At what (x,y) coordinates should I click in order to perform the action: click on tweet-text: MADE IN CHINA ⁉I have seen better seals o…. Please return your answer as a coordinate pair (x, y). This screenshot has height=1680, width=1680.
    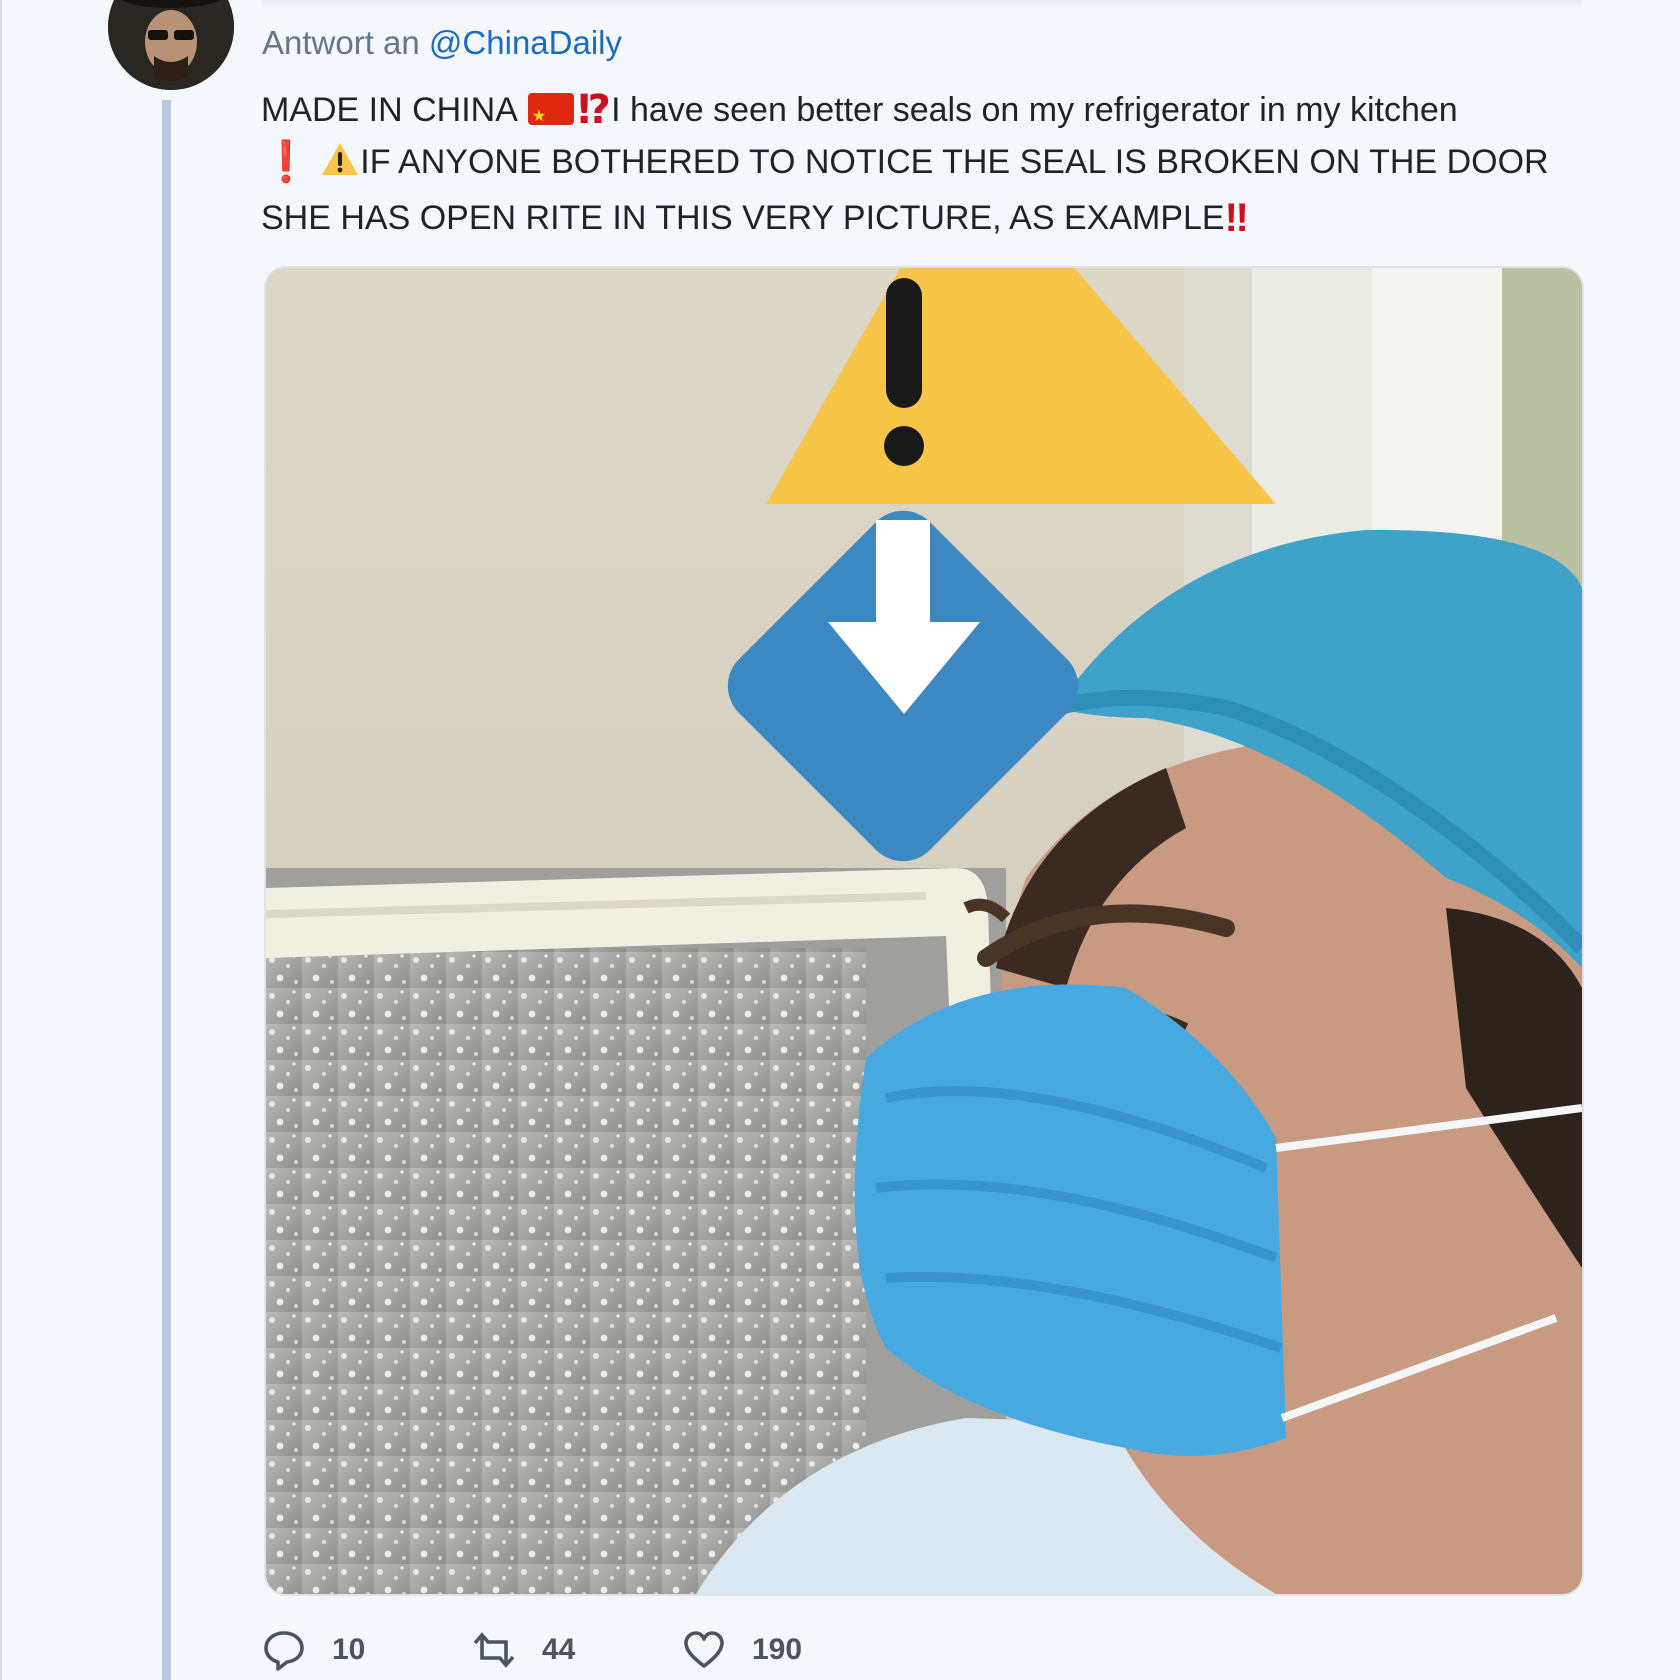
    Looking at the image, I should click on (926, 164).